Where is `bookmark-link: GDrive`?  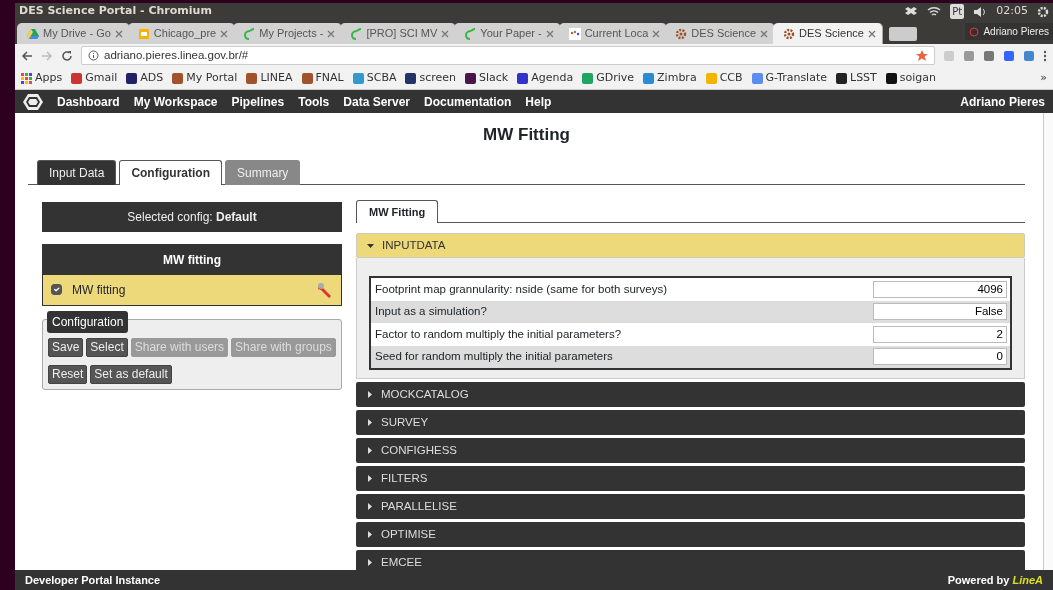 bookmark-link: GDrive is located at coordinates (608, 78).